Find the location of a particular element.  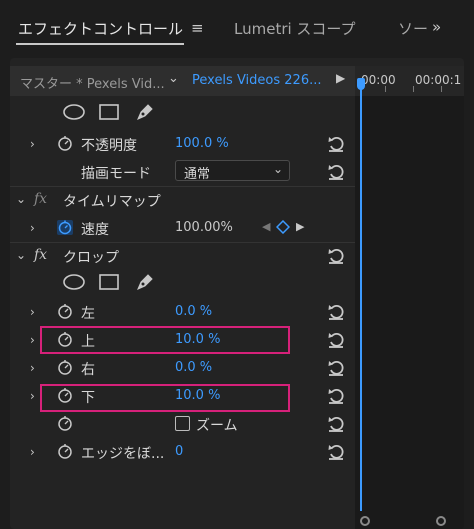

active-tab-underline is located at coordinates (100, 44).